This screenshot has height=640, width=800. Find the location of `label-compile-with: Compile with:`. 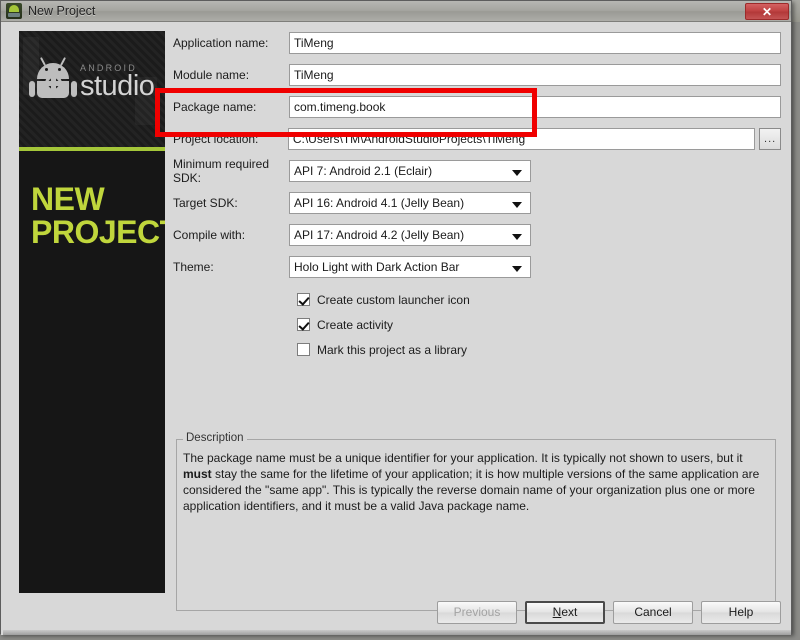

label-compile-with: Compile with: is located at coordinates (209, 235).